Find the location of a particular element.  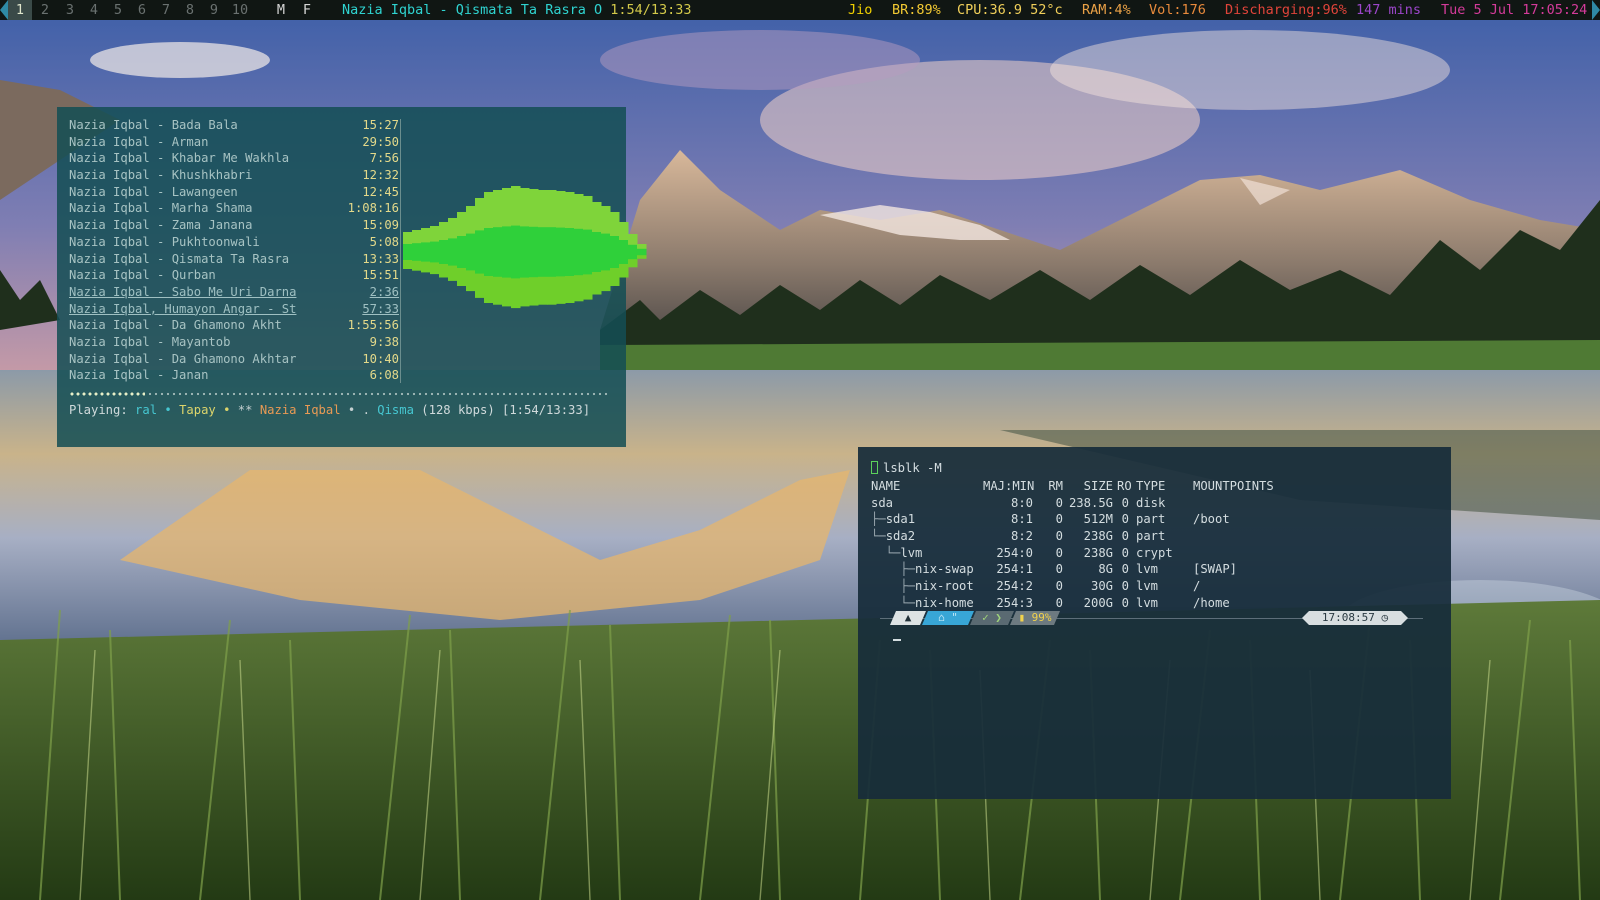

device-name-text: nix-swap is located at coordinates (944, 569).